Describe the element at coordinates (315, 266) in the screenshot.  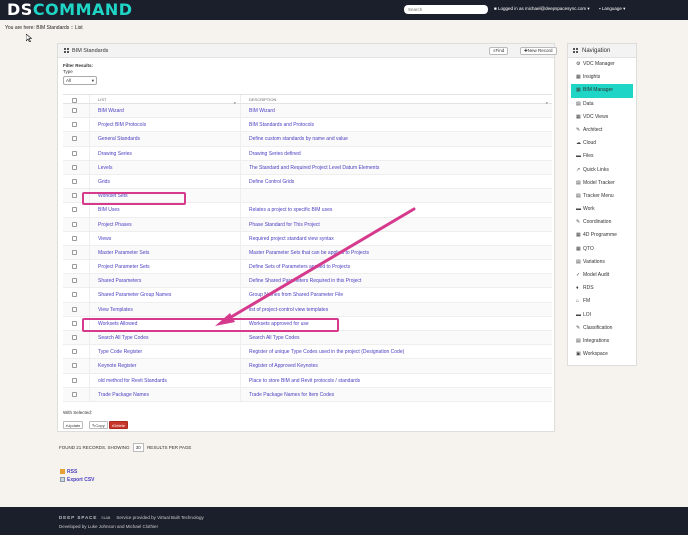
I see `annotation-arrow-icon` at that location.